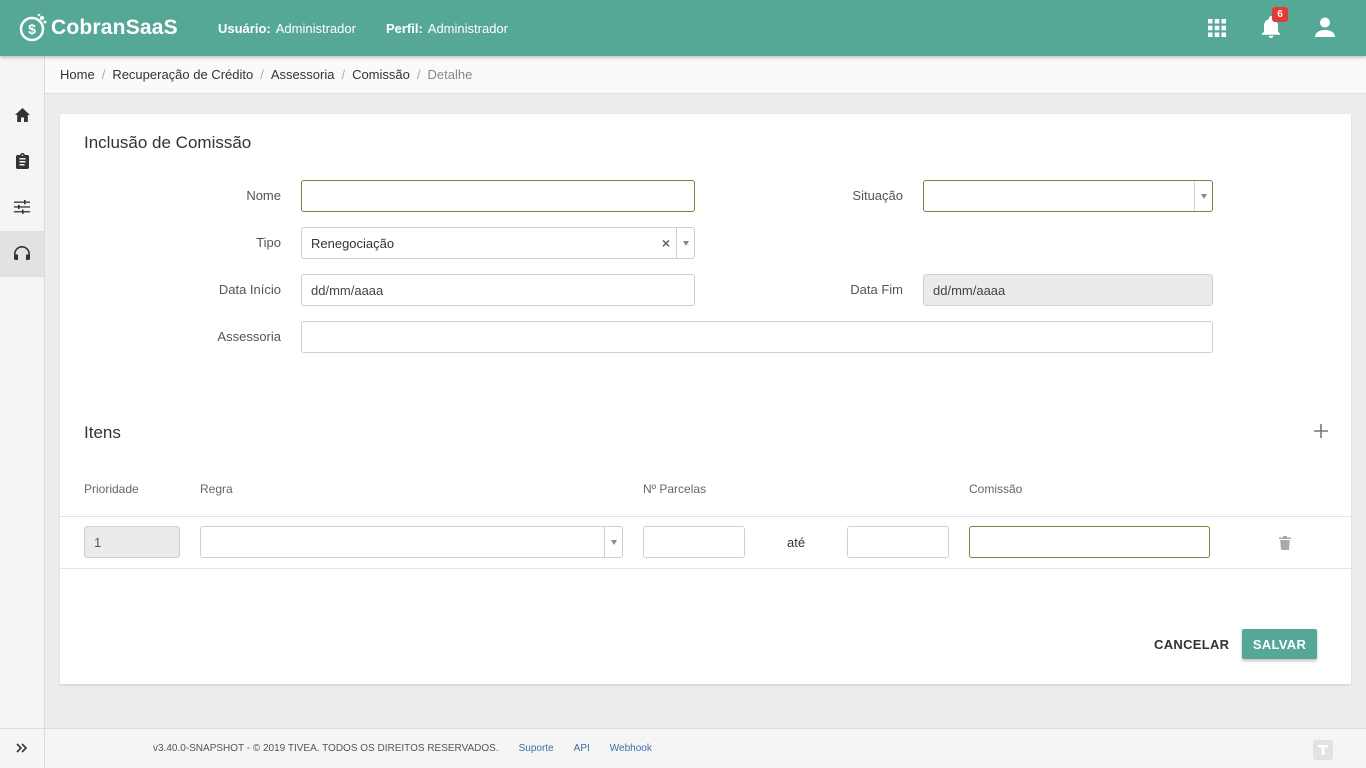 This screenshot has width=1366, height=768. I want to click on brand-name: CobranSaaS, so click(114, 27).